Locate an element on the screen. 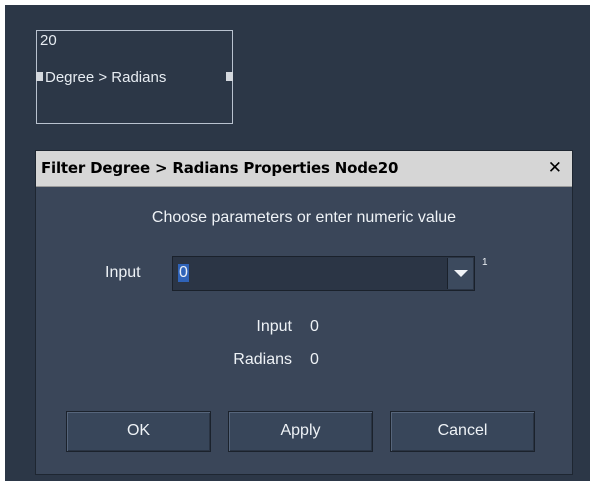 This screenshot has width=599, height=491. apply-button: Apply is located at coordinates (300, 431).